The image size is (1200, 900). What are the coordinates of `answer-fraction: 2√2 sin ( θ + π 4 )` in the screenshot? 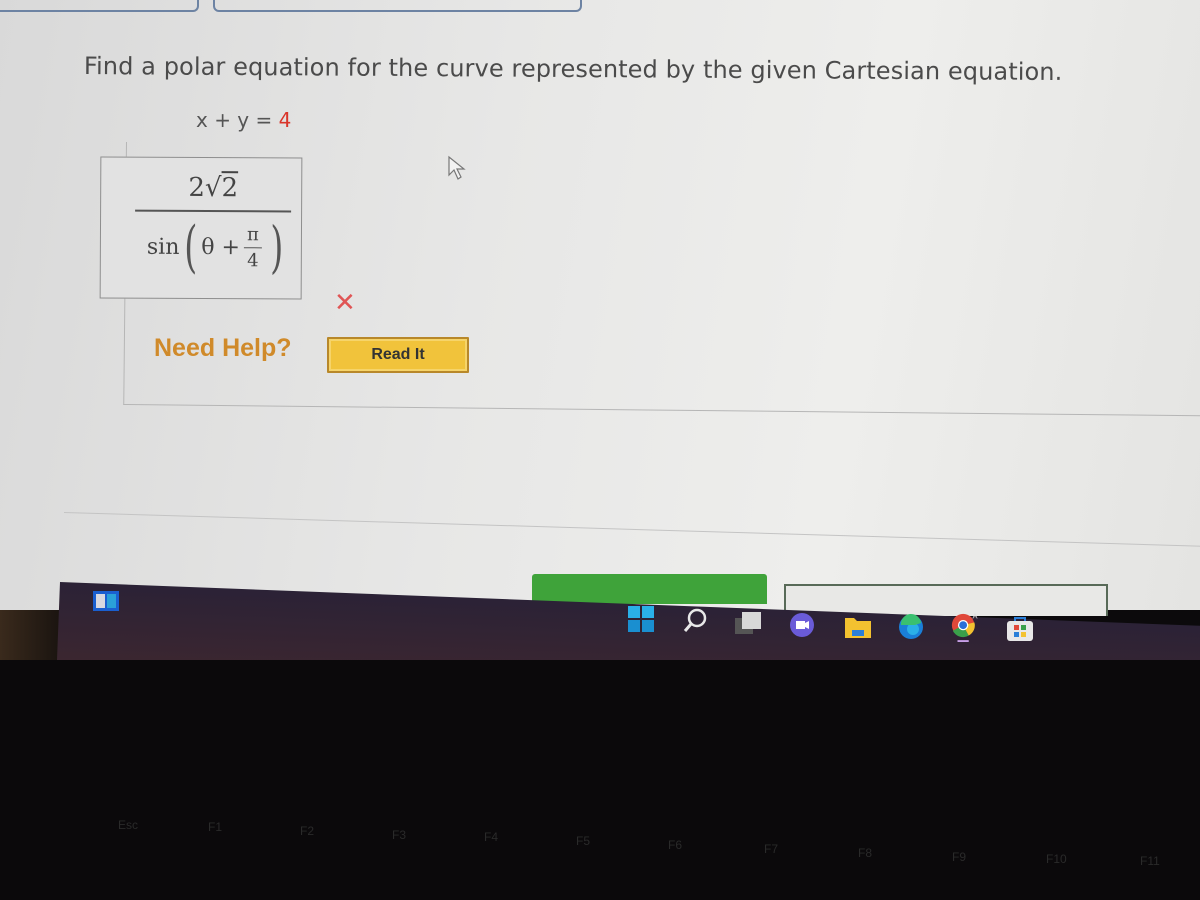 It's located at (213, 225).